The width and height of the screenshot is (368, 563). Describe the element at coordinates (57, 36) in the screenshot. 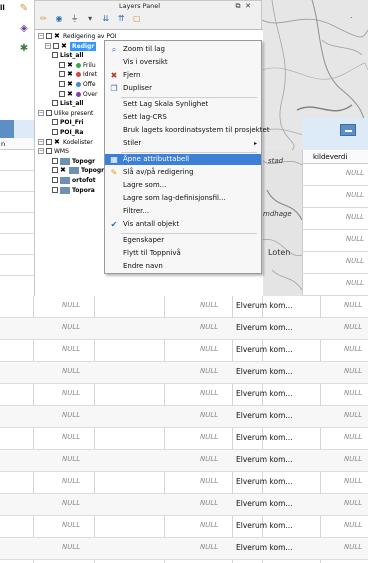

I see `invalid-layer-icon: ✖` at that location.